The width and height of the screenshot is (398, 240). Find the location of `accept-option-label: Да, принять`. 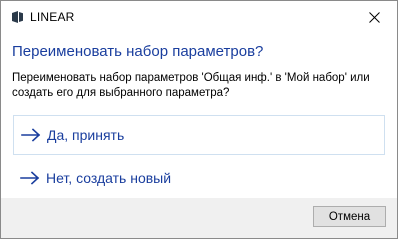

accept-option-label: Да, принять is located at coordinates (86, 135).